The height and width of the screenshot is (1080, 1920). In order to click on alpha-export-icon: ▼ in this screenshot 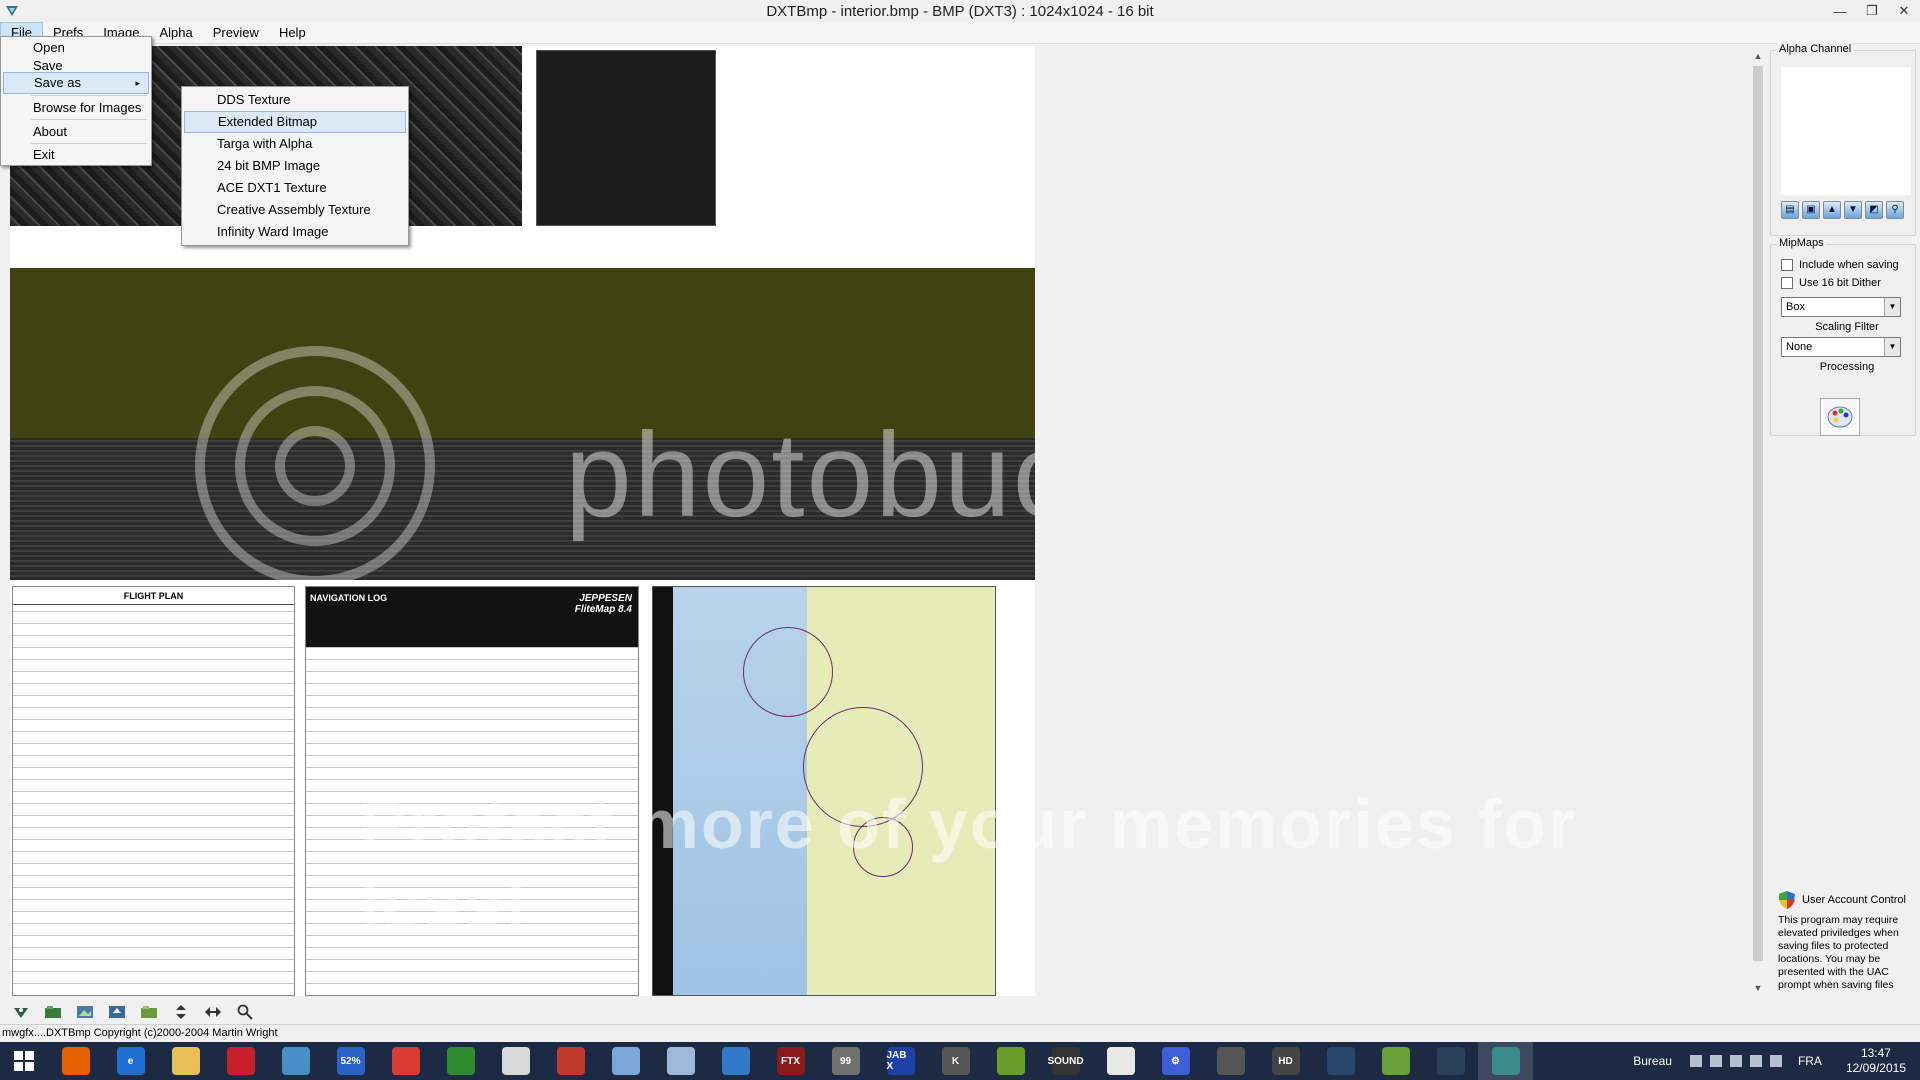, I will do `click(1853, 210)`.